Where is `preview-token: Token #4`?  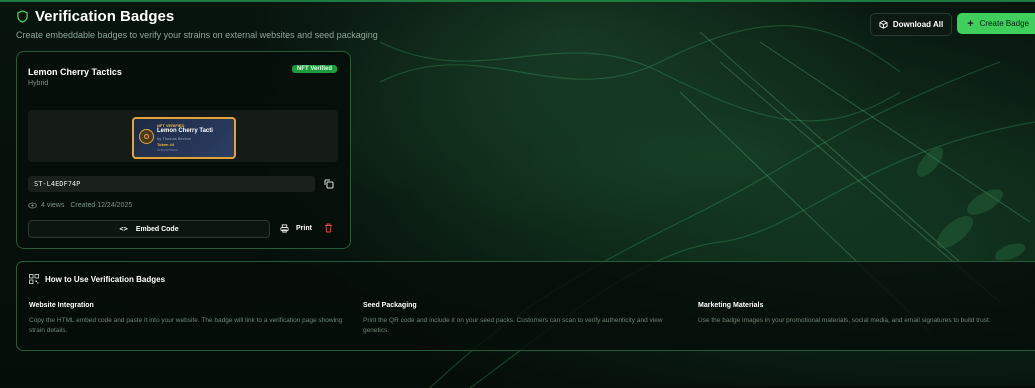
preview-token: Token #4 is located at coordinates (166, 144).